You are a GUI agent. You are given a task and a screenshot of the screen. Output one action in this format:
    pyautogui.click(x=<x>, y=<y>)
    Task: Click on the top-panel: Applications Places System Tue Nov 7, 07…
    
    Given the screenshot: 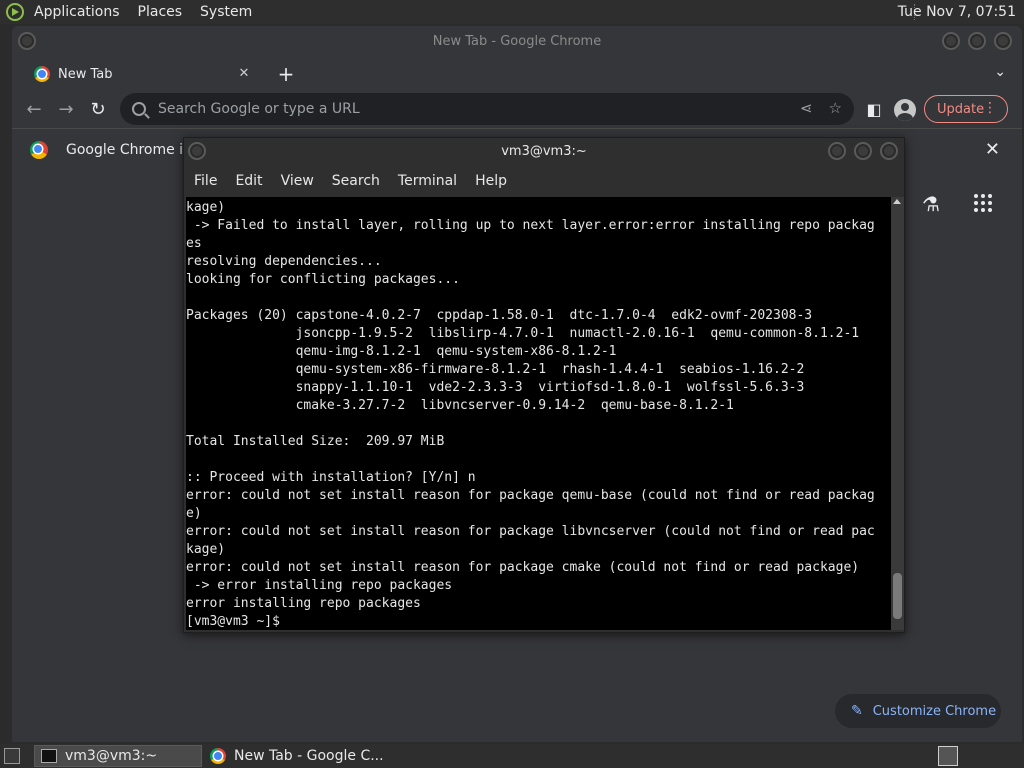 What is the action you would take?
    pyautogui.click(x=512, y=12)
    